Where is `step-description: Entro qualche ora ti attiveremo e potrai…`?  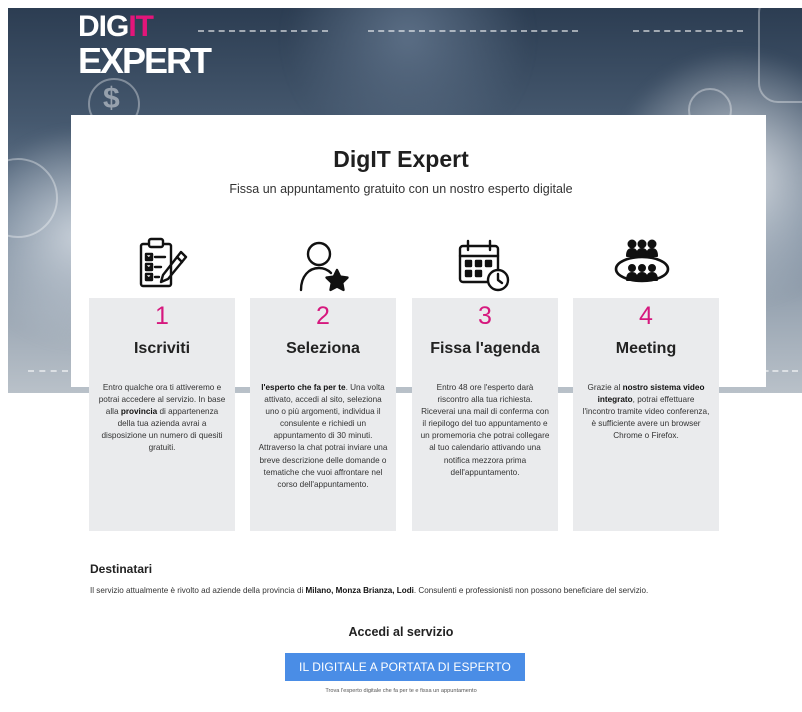 step-description: Entro qualche ora ti attiveremo e potrai… is located at coordinates (162, 418).